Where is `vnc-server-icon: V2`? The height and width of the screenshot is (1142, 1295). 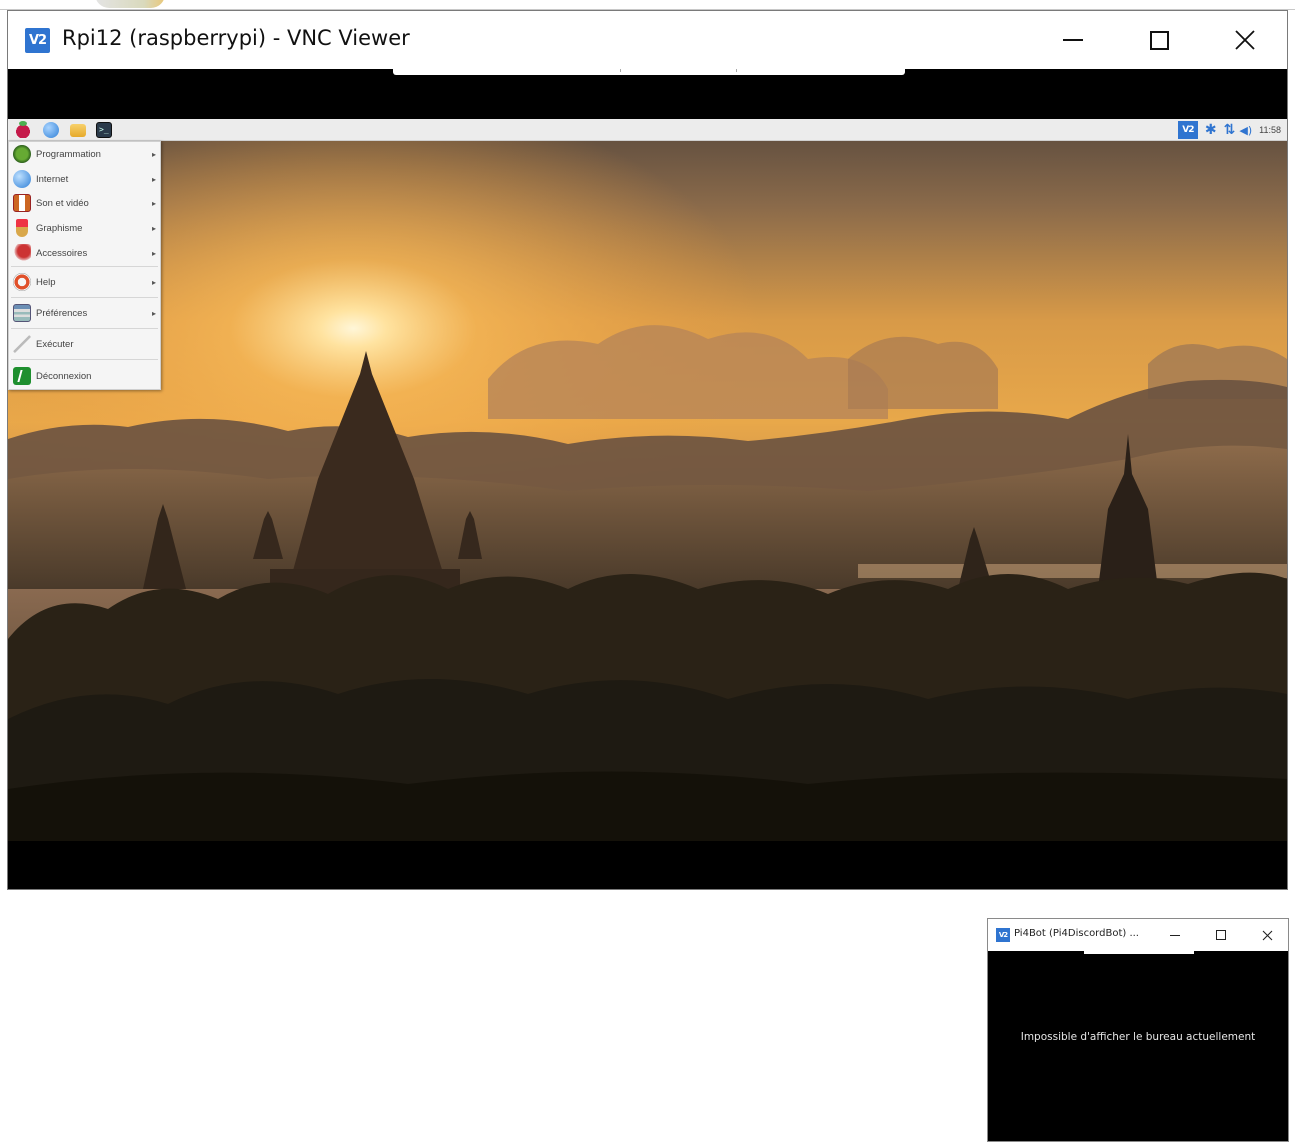 vnc-server-icon: V2 is located at coordinates (1187, 130).